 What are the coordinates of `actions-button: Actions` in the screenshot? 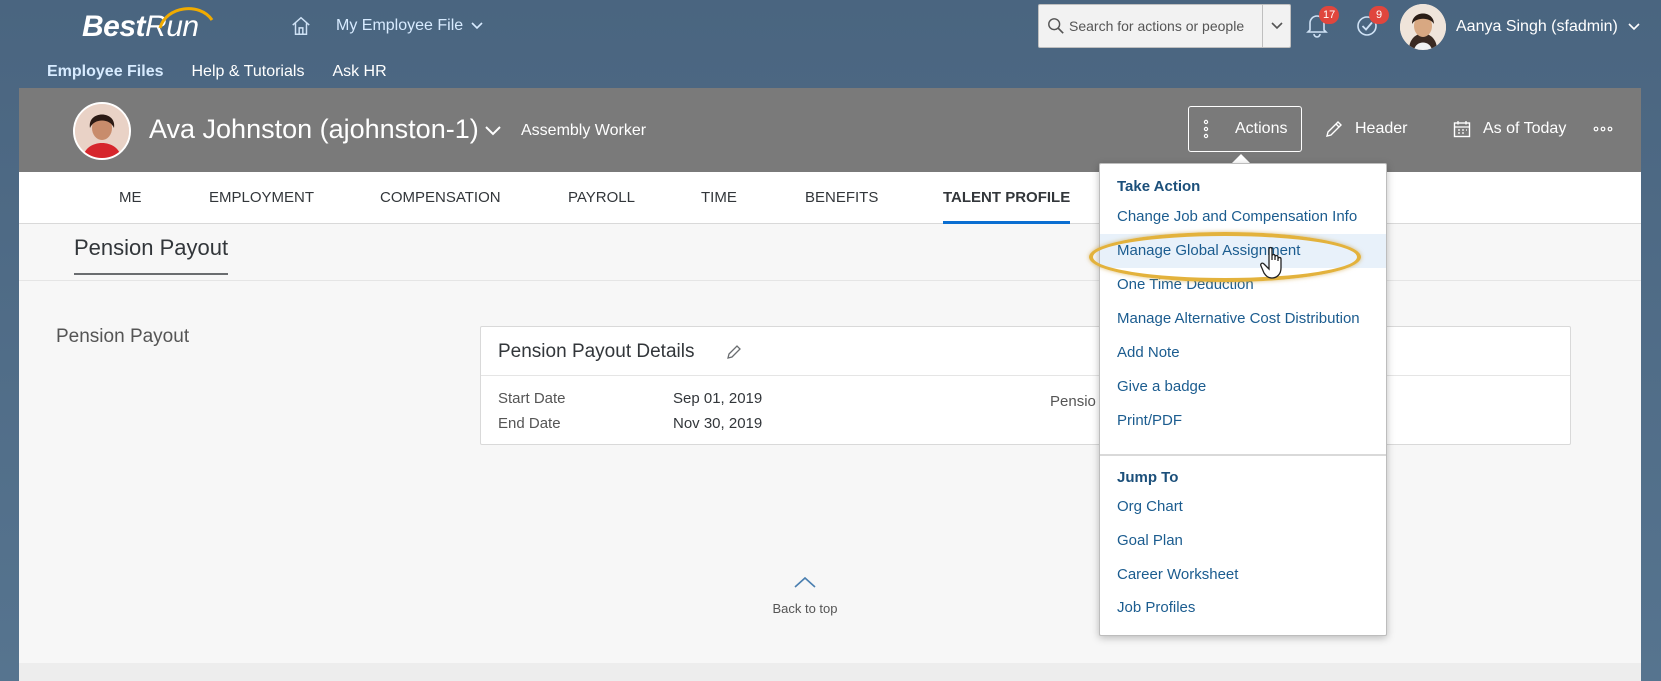 It's located at (1245, 129).